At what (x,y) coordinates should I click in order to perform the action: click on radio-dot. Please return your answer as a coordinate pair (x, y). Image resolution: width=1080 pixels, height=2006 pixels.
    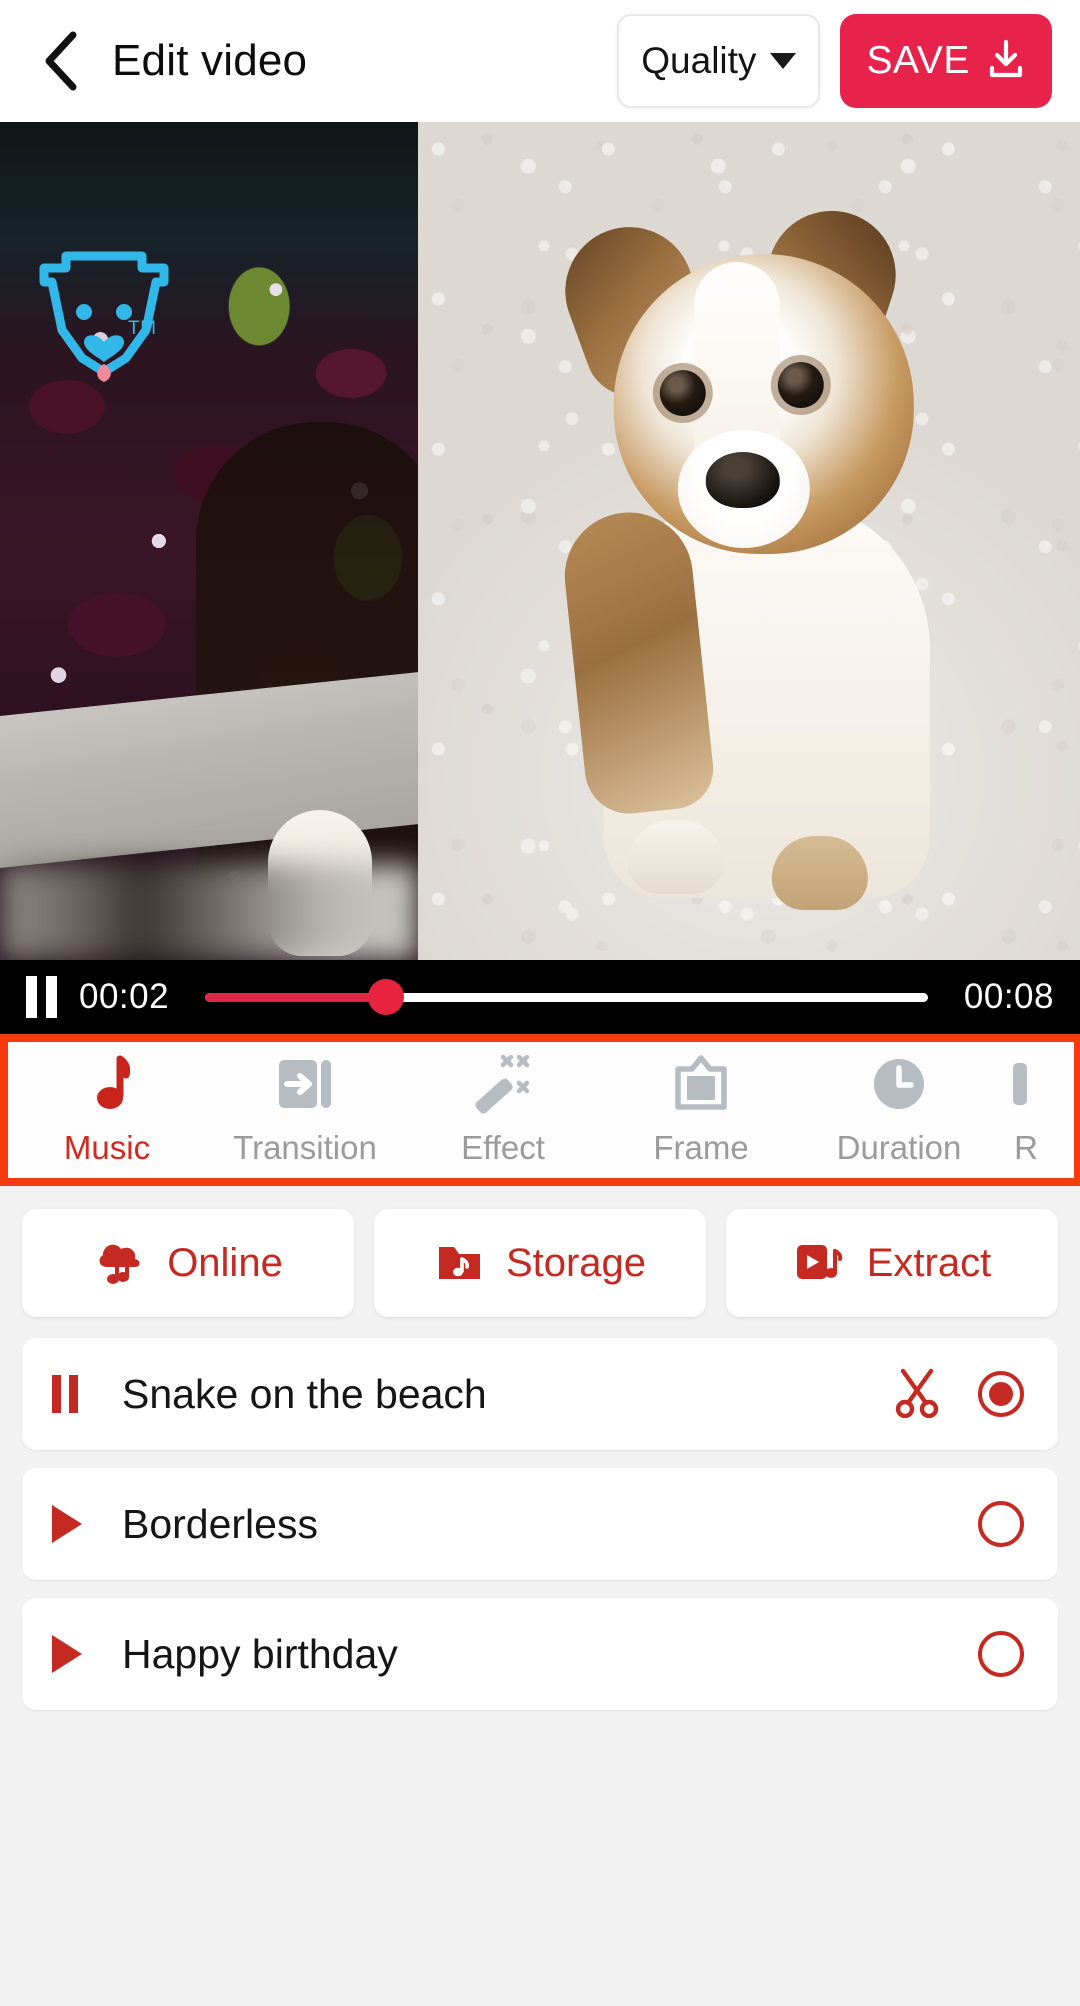
    Looking at the image, I should click on (1001, 1394).